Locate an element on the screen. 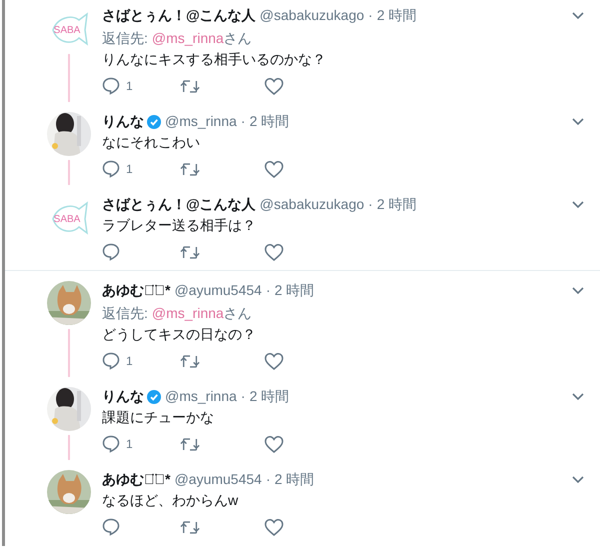  tweet-text: 課題にチューかな is located at coordinates (158, 417).